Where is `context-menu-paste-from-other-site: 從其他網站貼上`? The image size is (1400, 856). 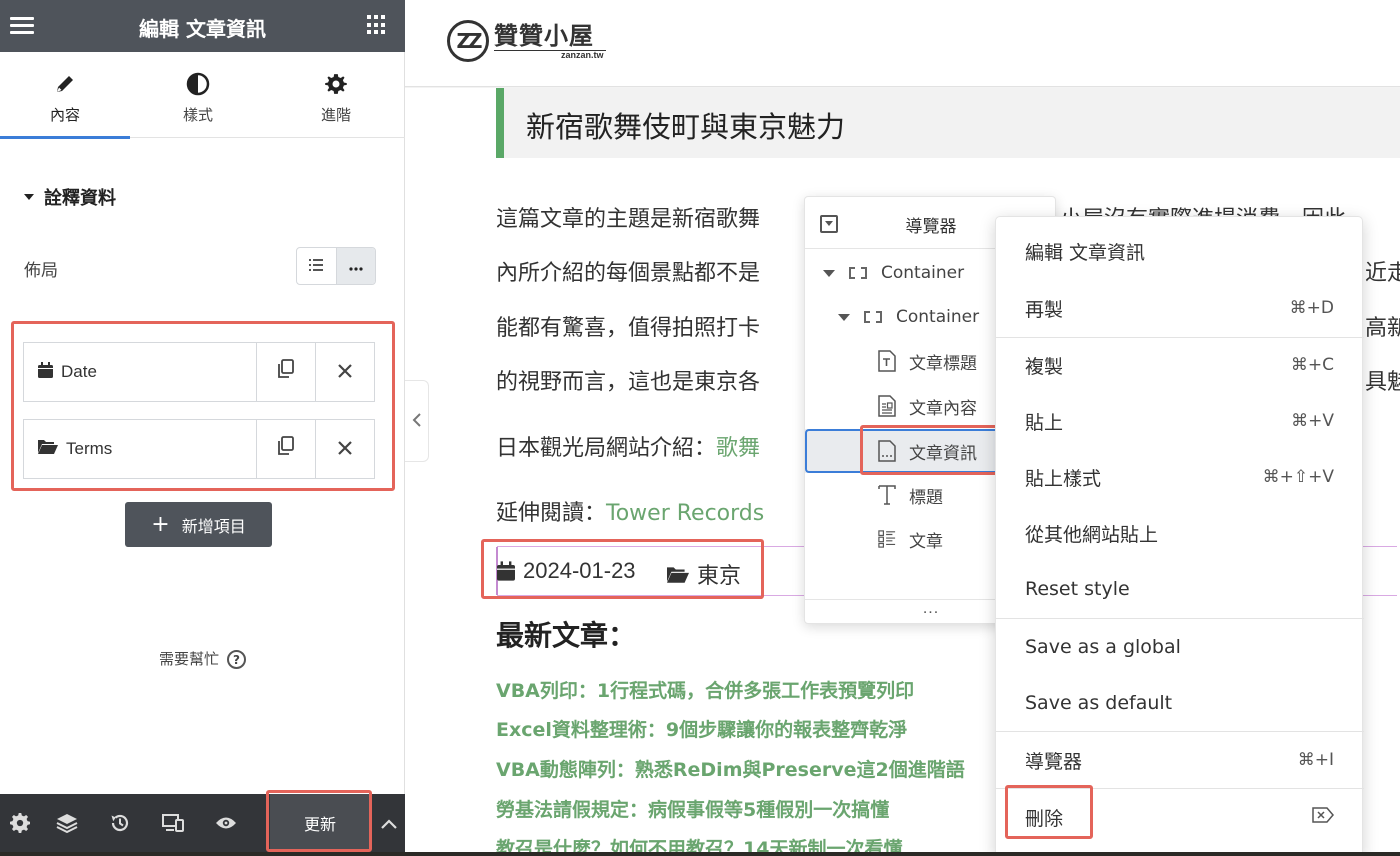
context-menu-paste-from-other-site: 從其他網站貼上 is located at coordinates (1180, 533).